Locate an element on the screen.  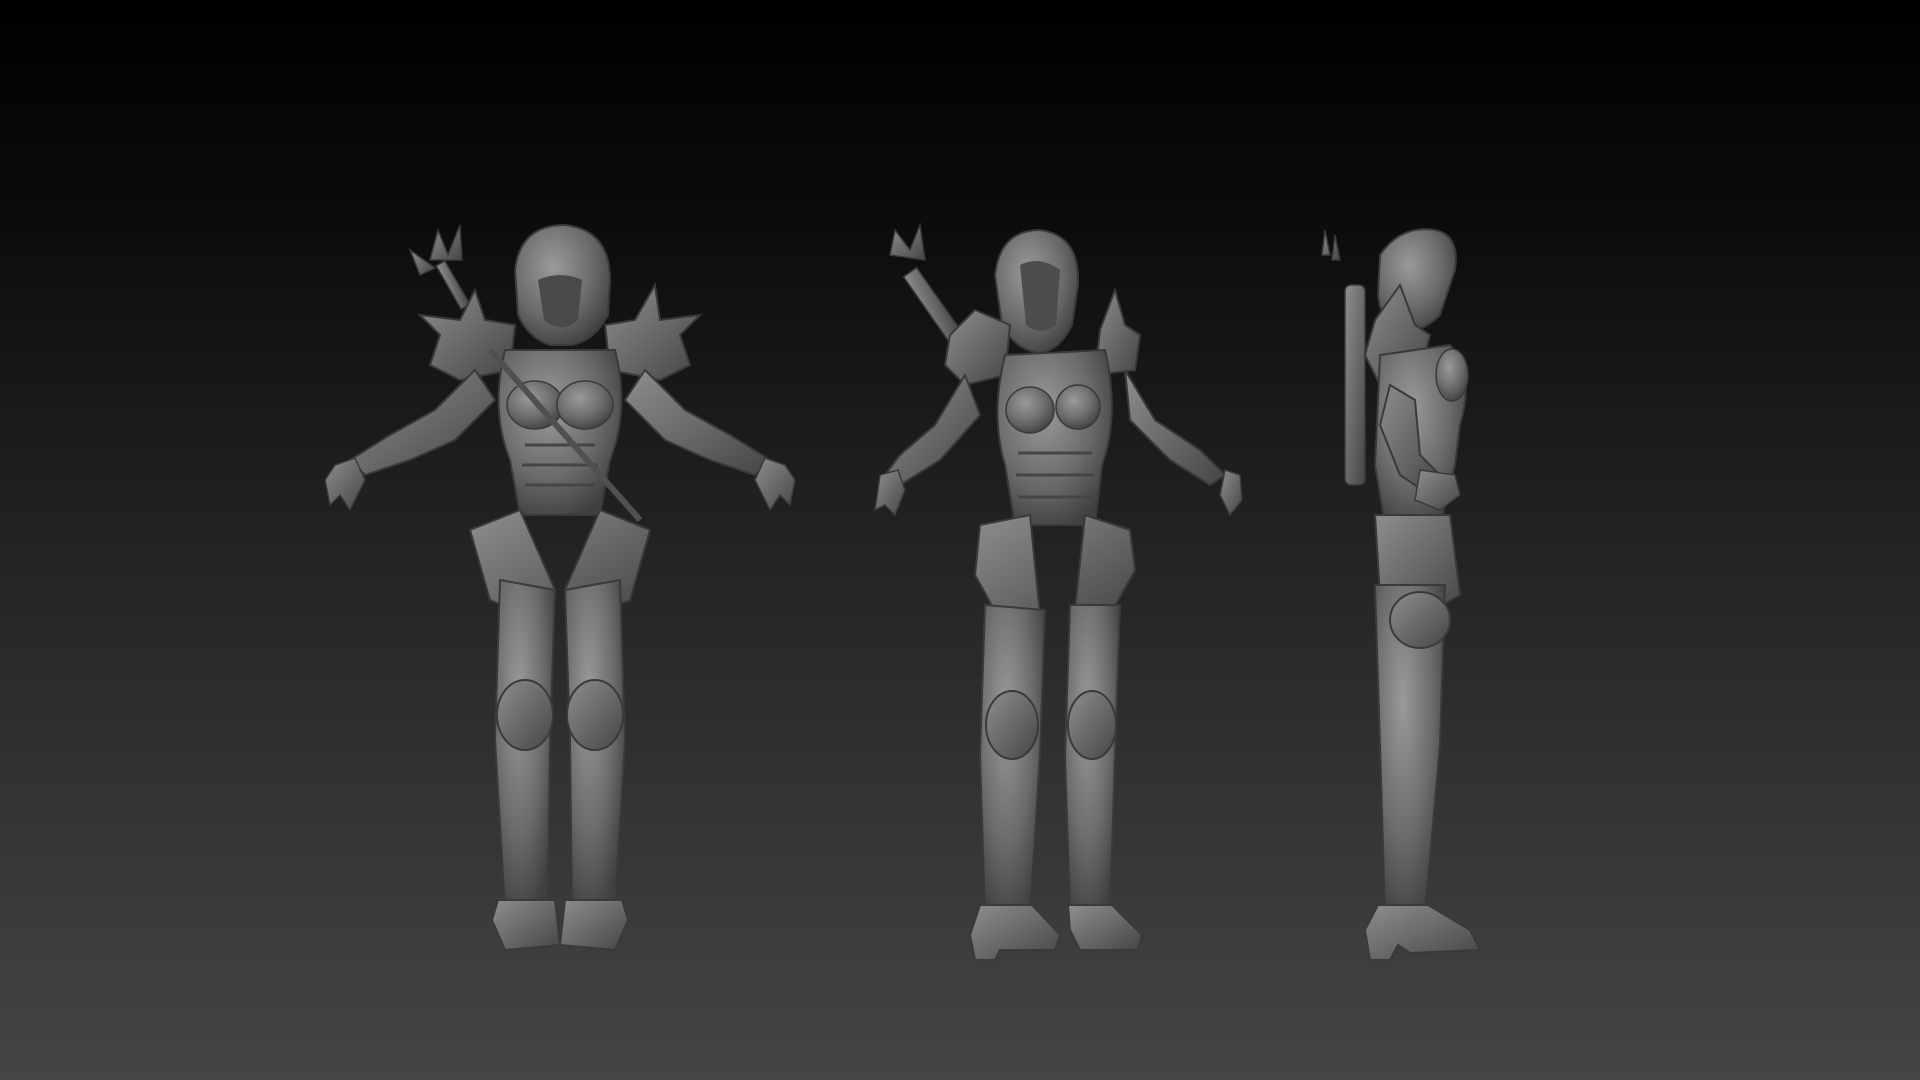
torso is located at coordinates (1054, 437).